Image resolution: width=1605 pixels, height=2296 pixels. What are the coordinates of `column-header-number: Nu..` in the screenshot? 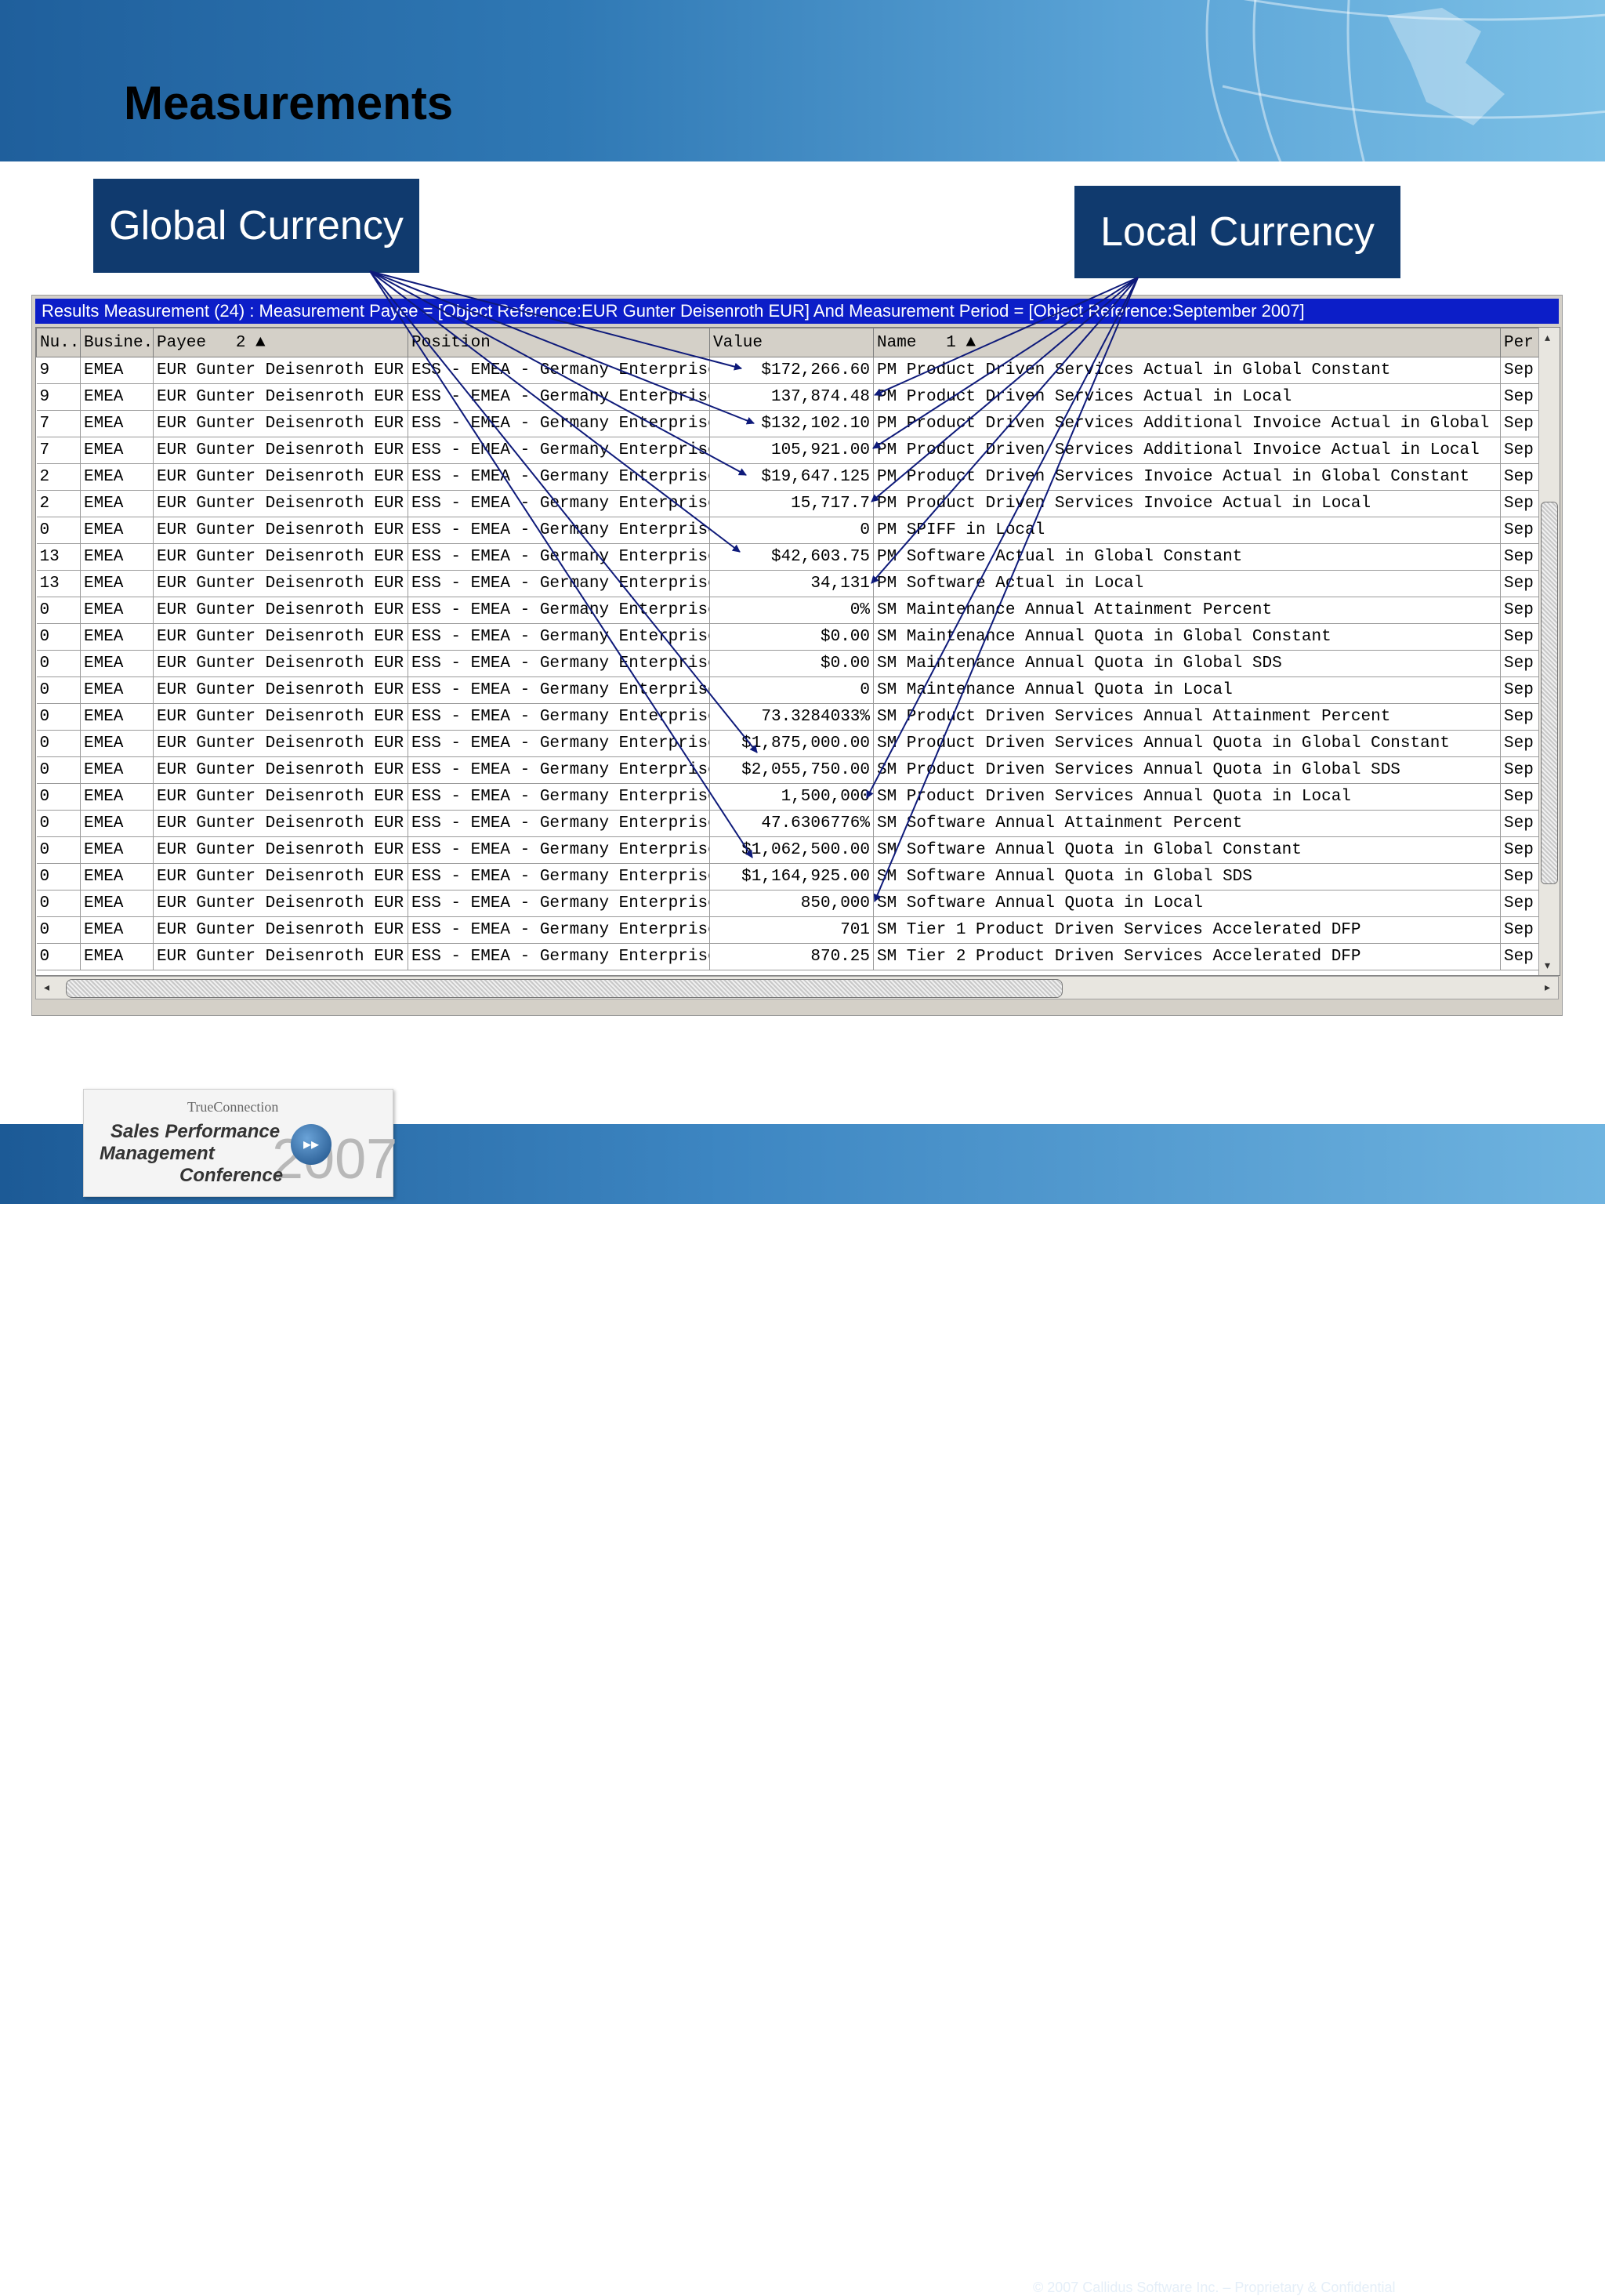 It's located at (58, 342).